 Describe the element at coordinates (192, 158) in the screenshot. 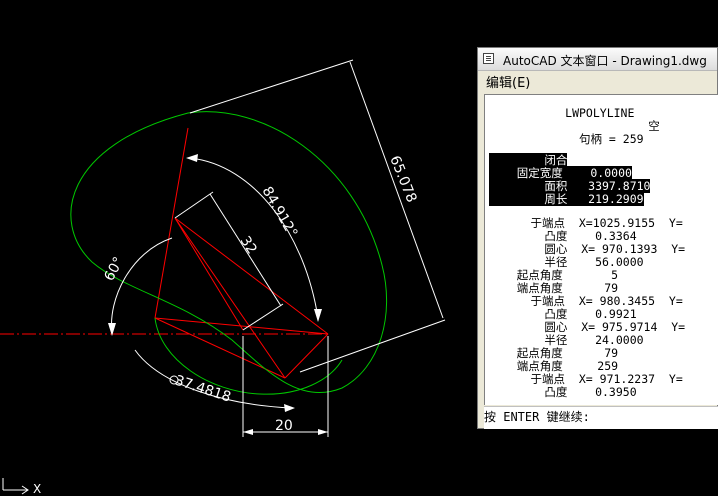

I see `arrow-84-top` at that location.